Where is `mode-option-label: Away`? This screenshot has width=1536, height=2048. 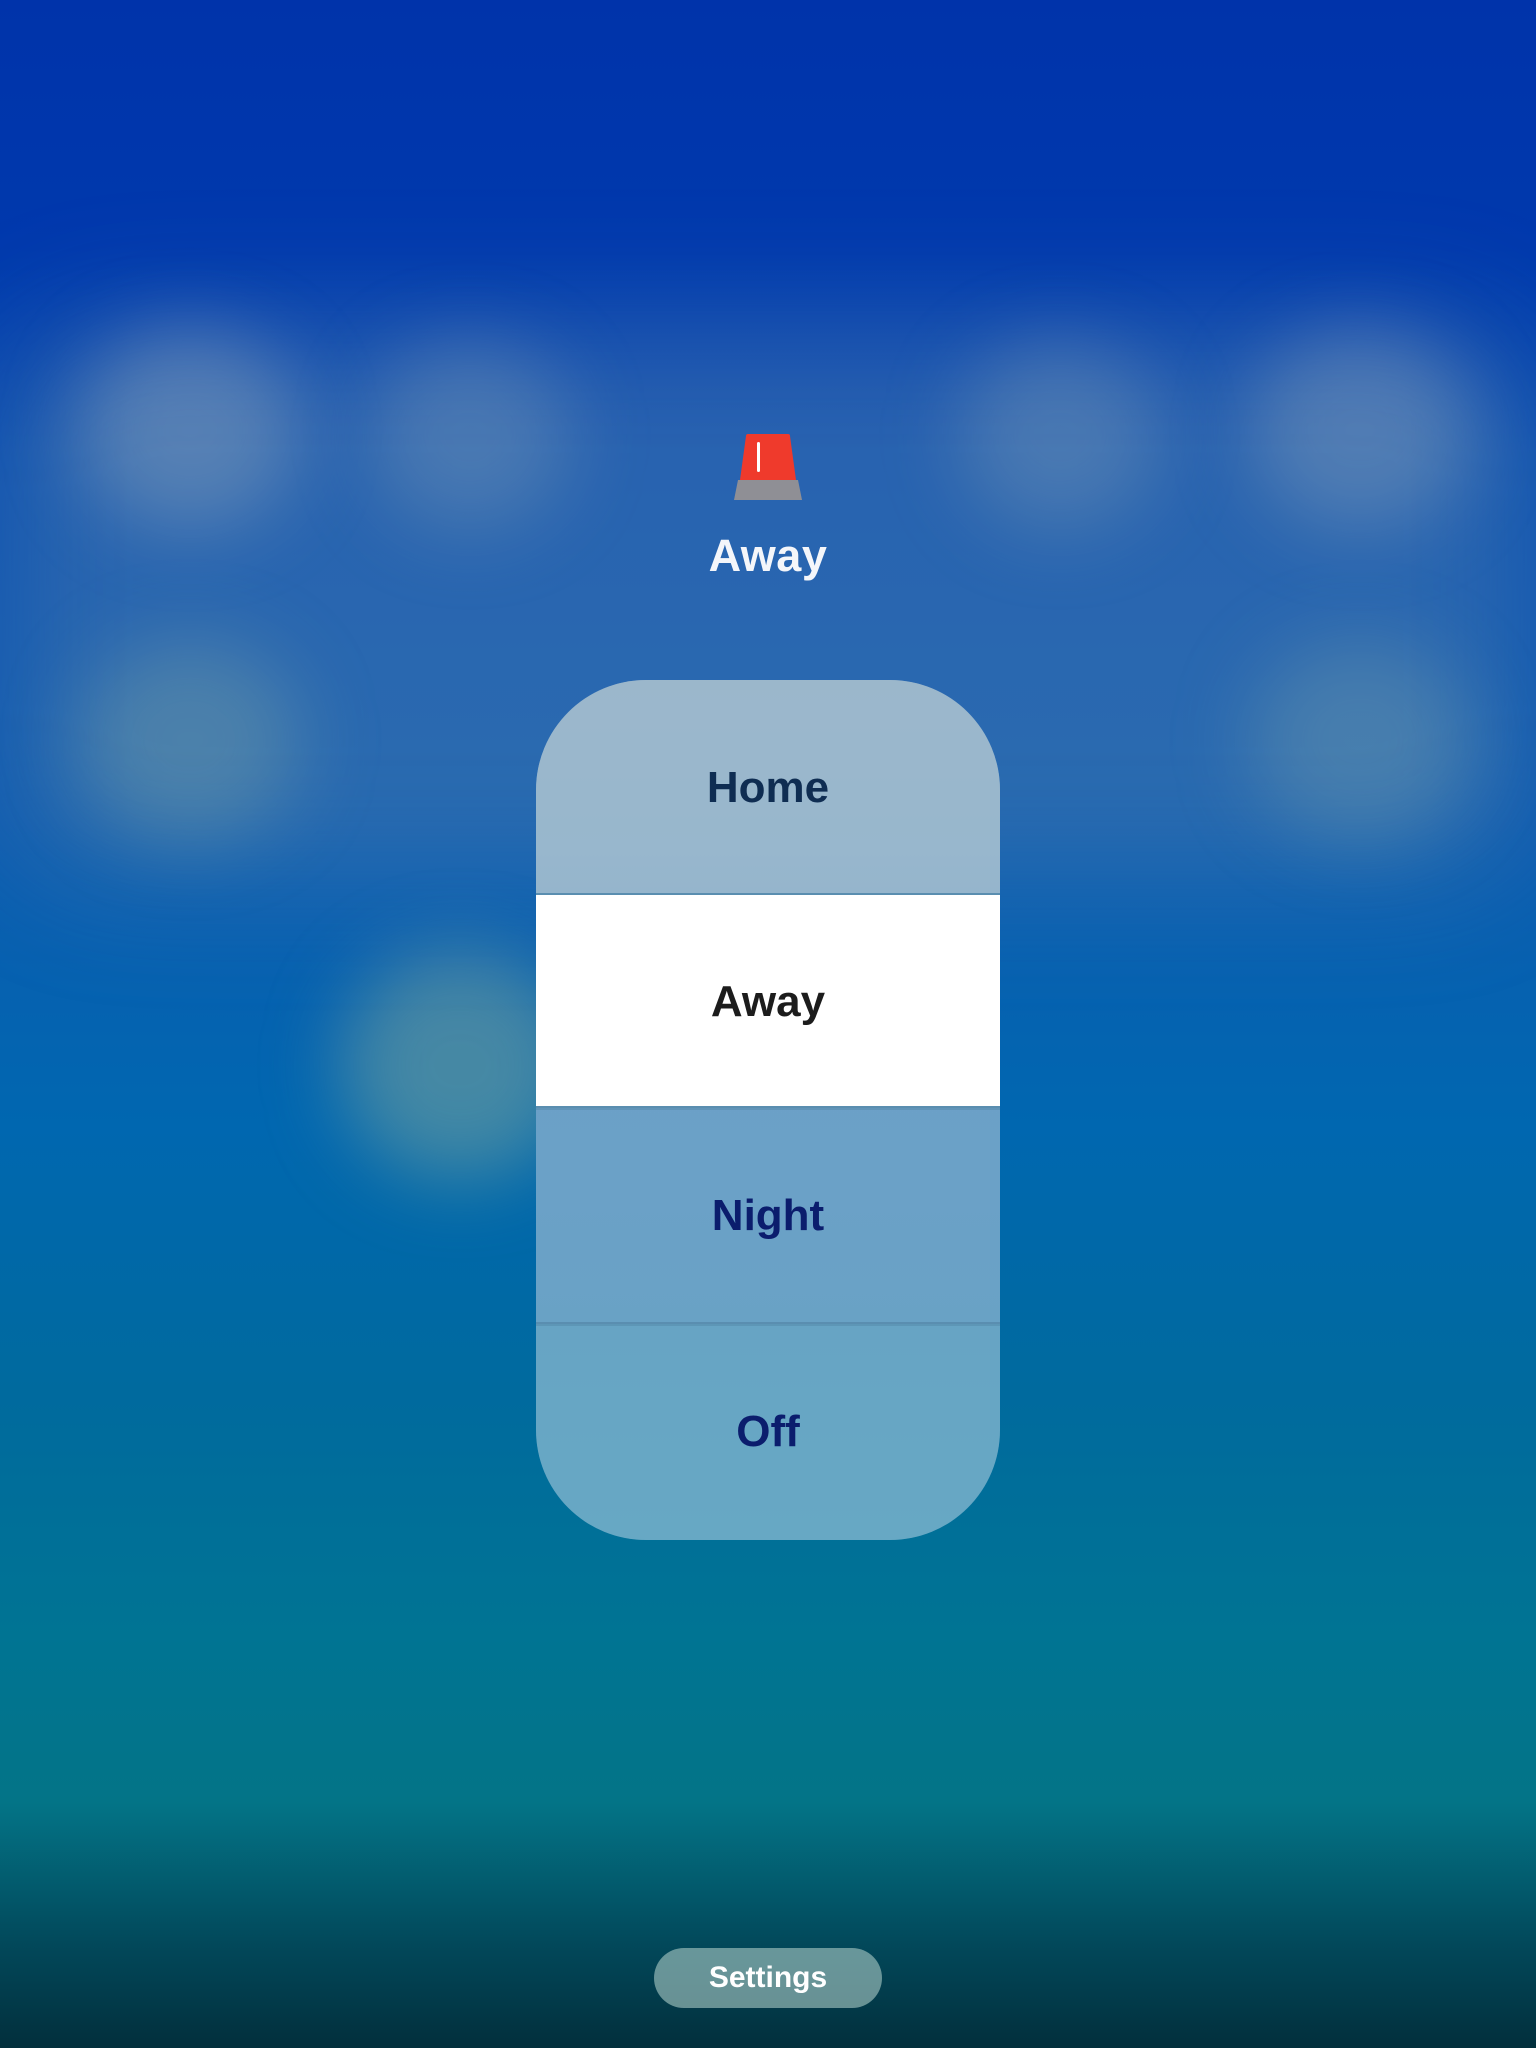
mode-option-label: Away is located at coordinates (768, 1001).